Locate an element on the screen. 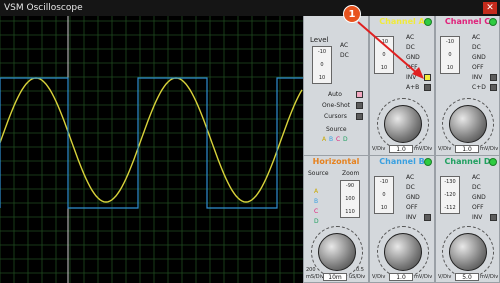 The width and height of the screenshot is (500, 283). channel-d-off: OFF is located at coordinates (478, 207).